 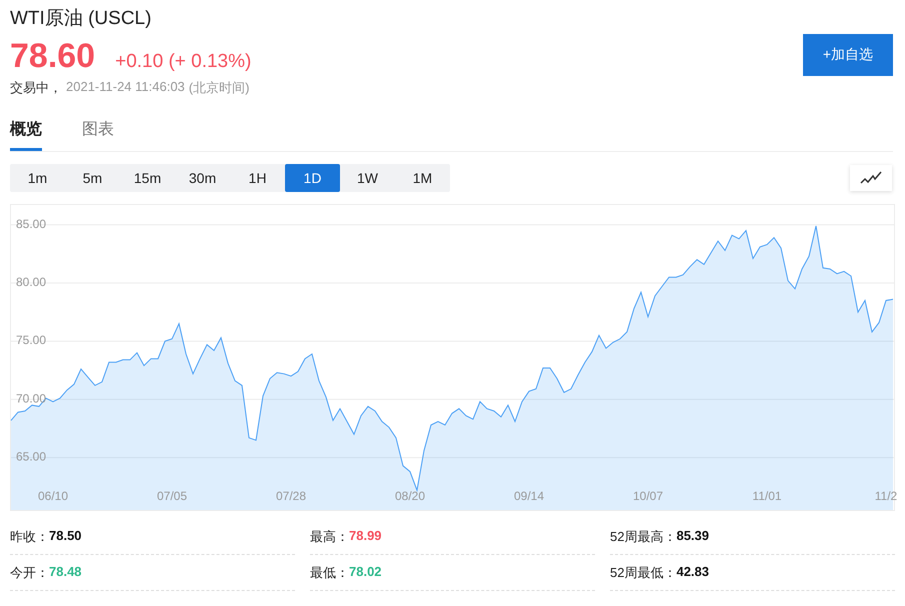 I want to click on tab: 图表, so click(x=98, y=135).